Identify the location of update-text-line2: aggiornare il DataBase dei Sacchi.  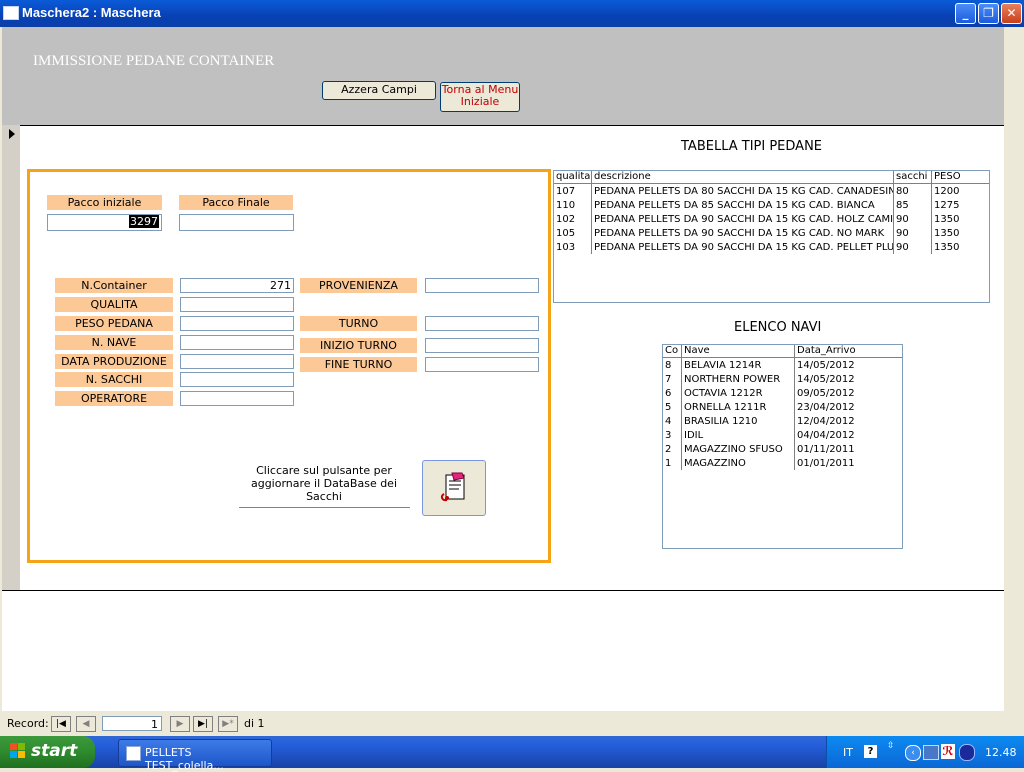
(324, 490).